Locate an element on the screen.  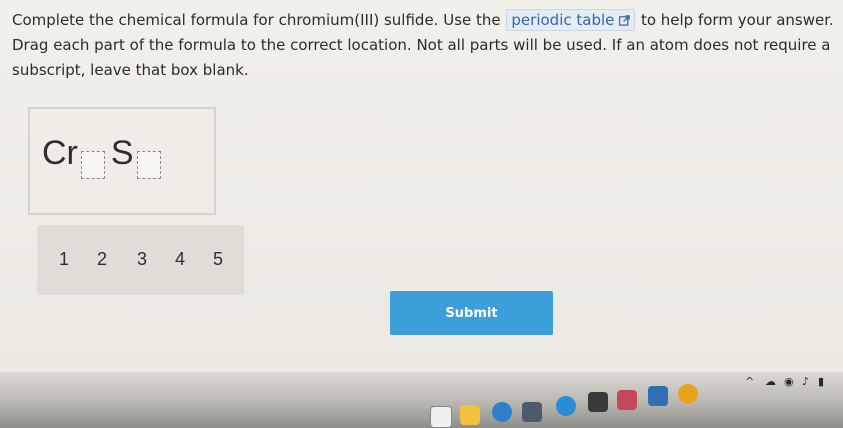
wifi-icon: ◉ is located at coordinates (789, 381).